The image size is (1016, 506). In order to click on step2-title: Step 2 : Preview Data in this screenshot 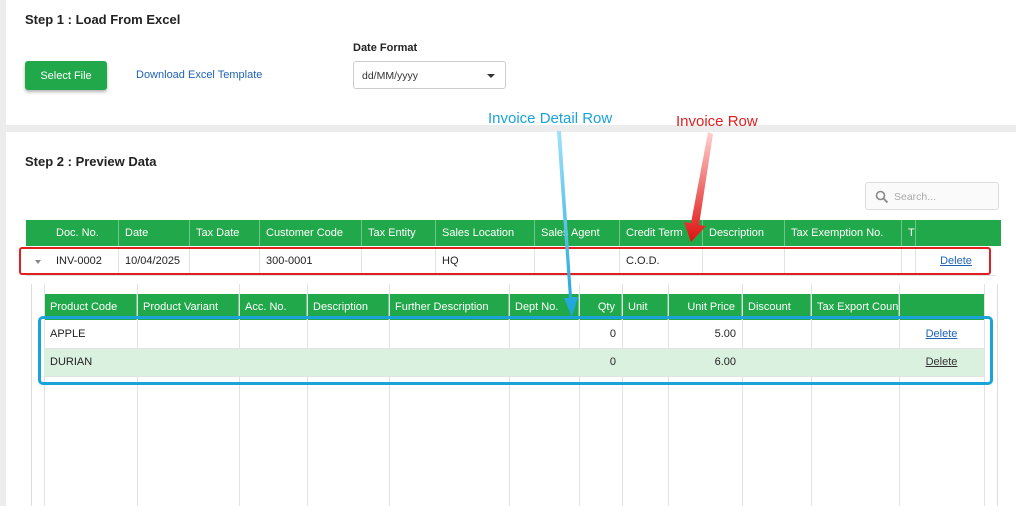, I will do `click(91, 161)`.